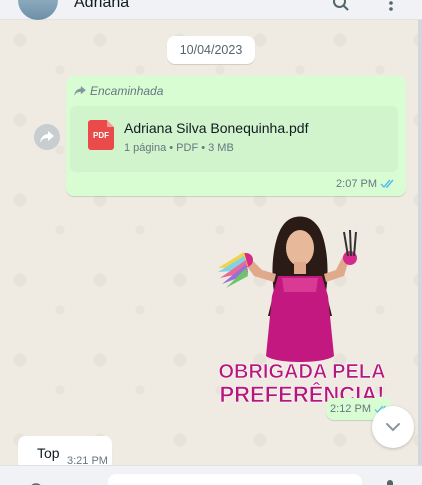  I want to click on chevron-down-icon, so click(393, 427).